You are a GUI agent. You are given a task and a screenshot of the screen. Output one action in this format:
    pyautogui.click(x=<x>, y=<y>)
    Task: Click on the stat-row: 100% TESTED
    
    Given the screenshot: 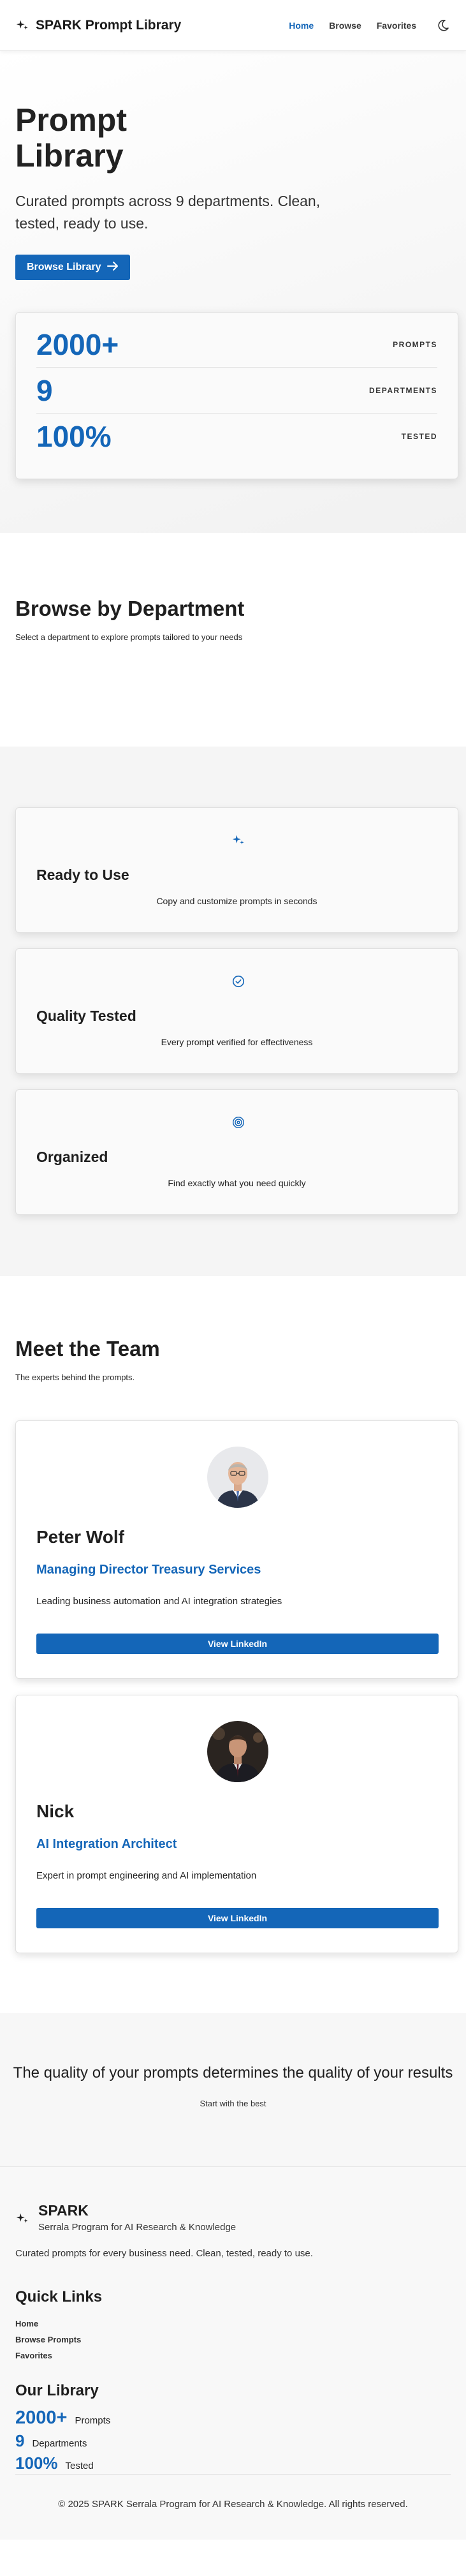 What is the action you would take?
    pyautogui.click(x=236, y=436)
    